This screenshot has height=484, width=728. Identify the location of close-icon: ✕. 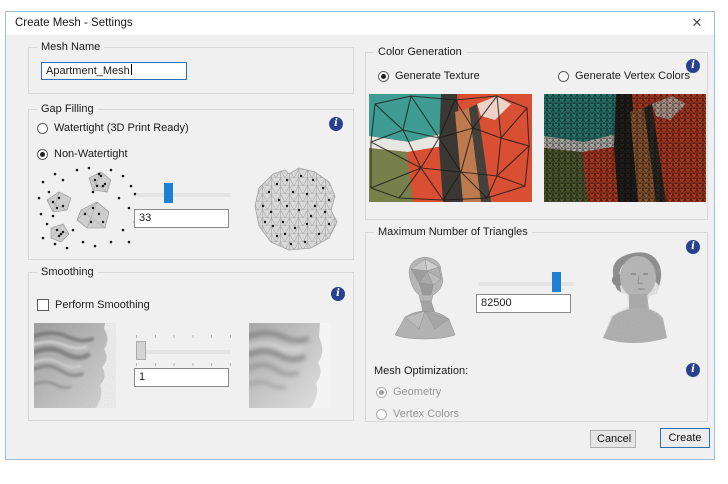
(697, 23).